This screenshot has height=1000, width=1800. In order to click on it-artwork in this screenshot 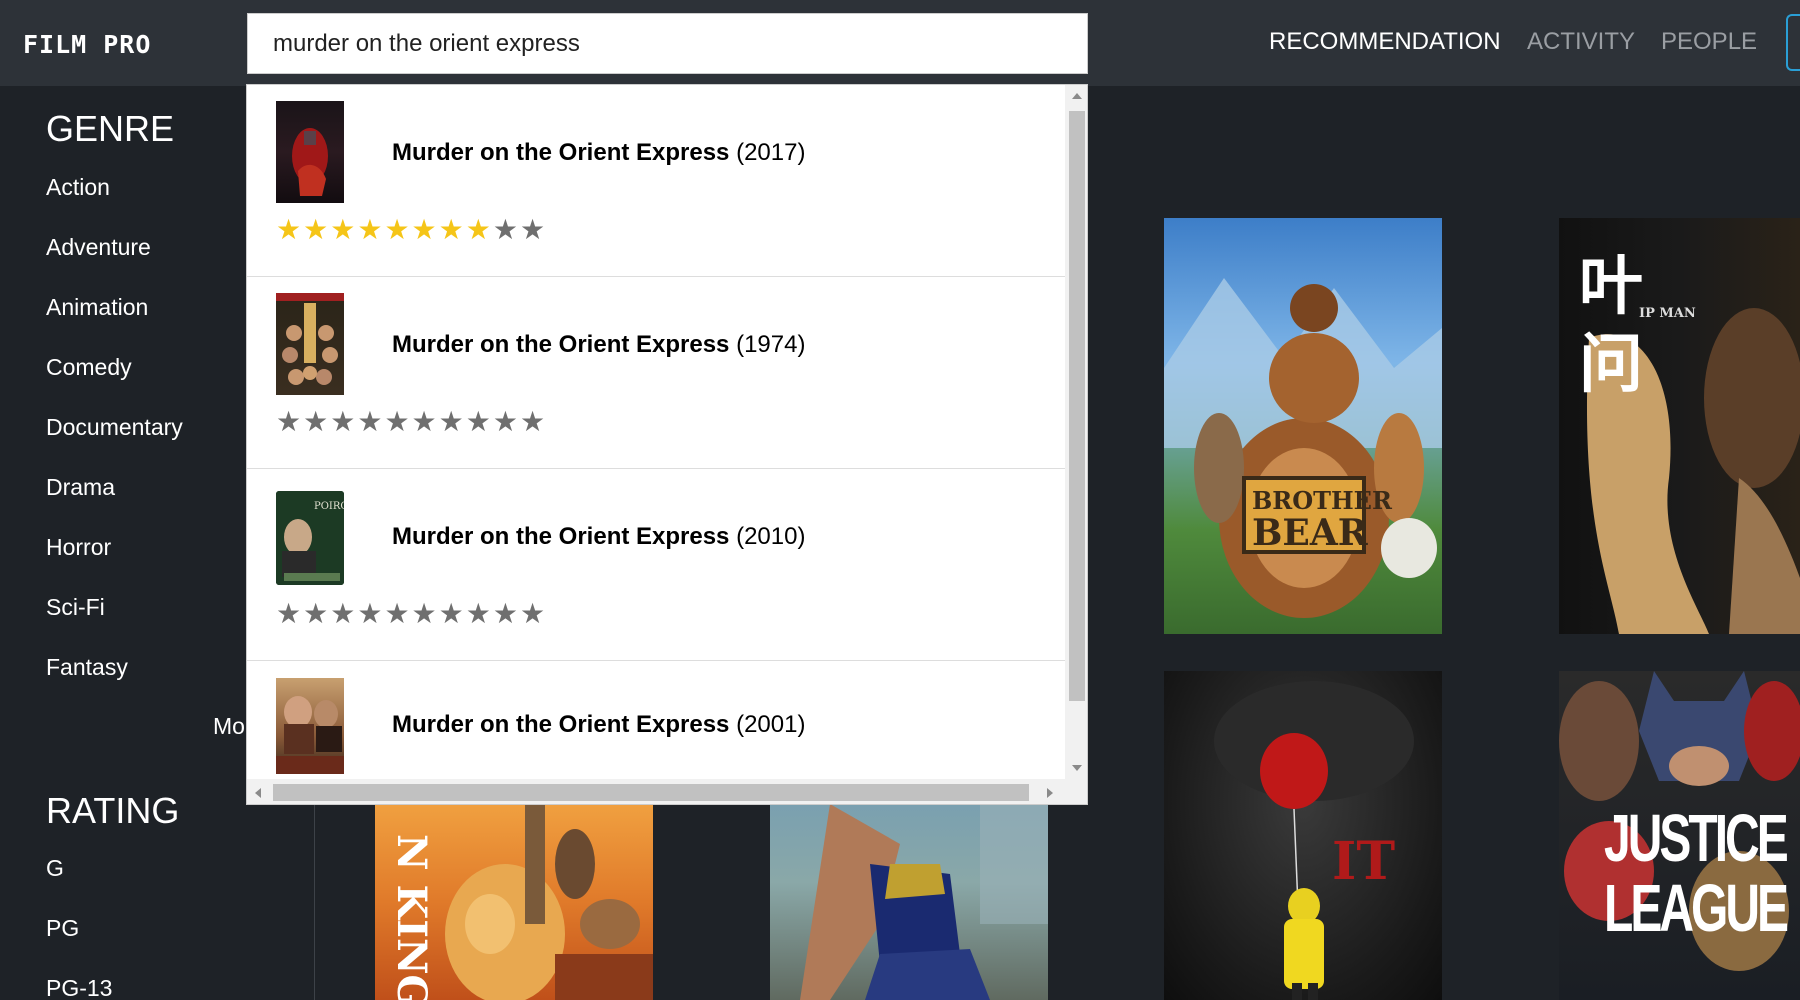, I will do `click(1314, 840)`.